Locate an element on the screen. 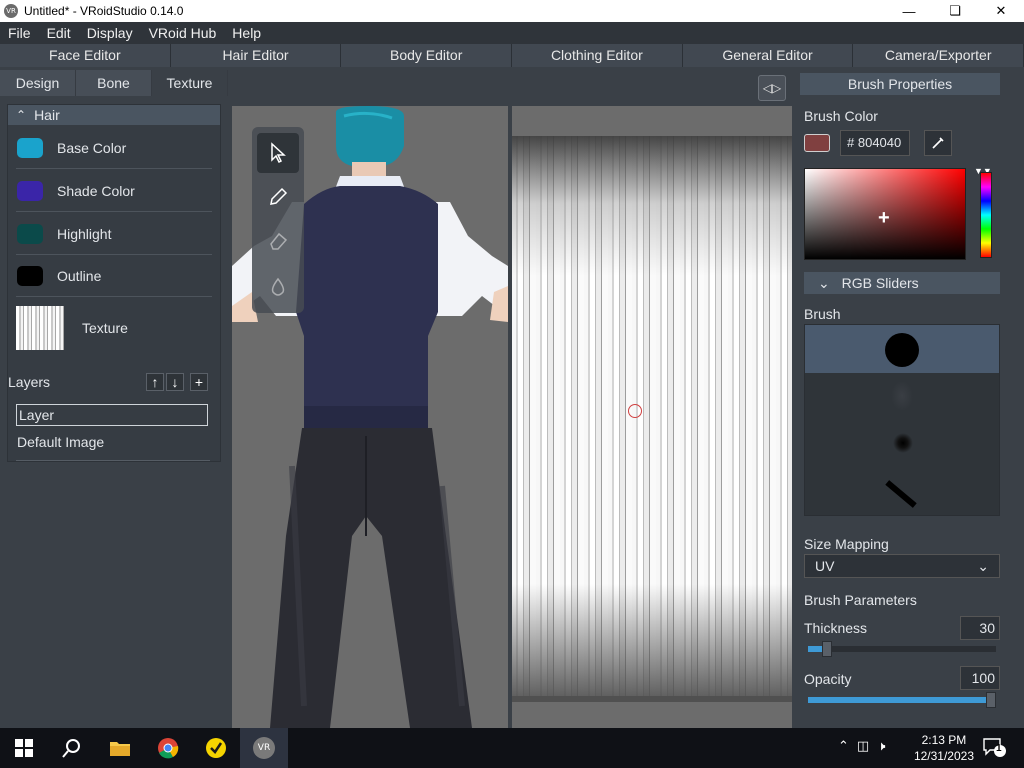 The image size is (1024, 768). texture-label: Texture is located at coordinates (105, 328).